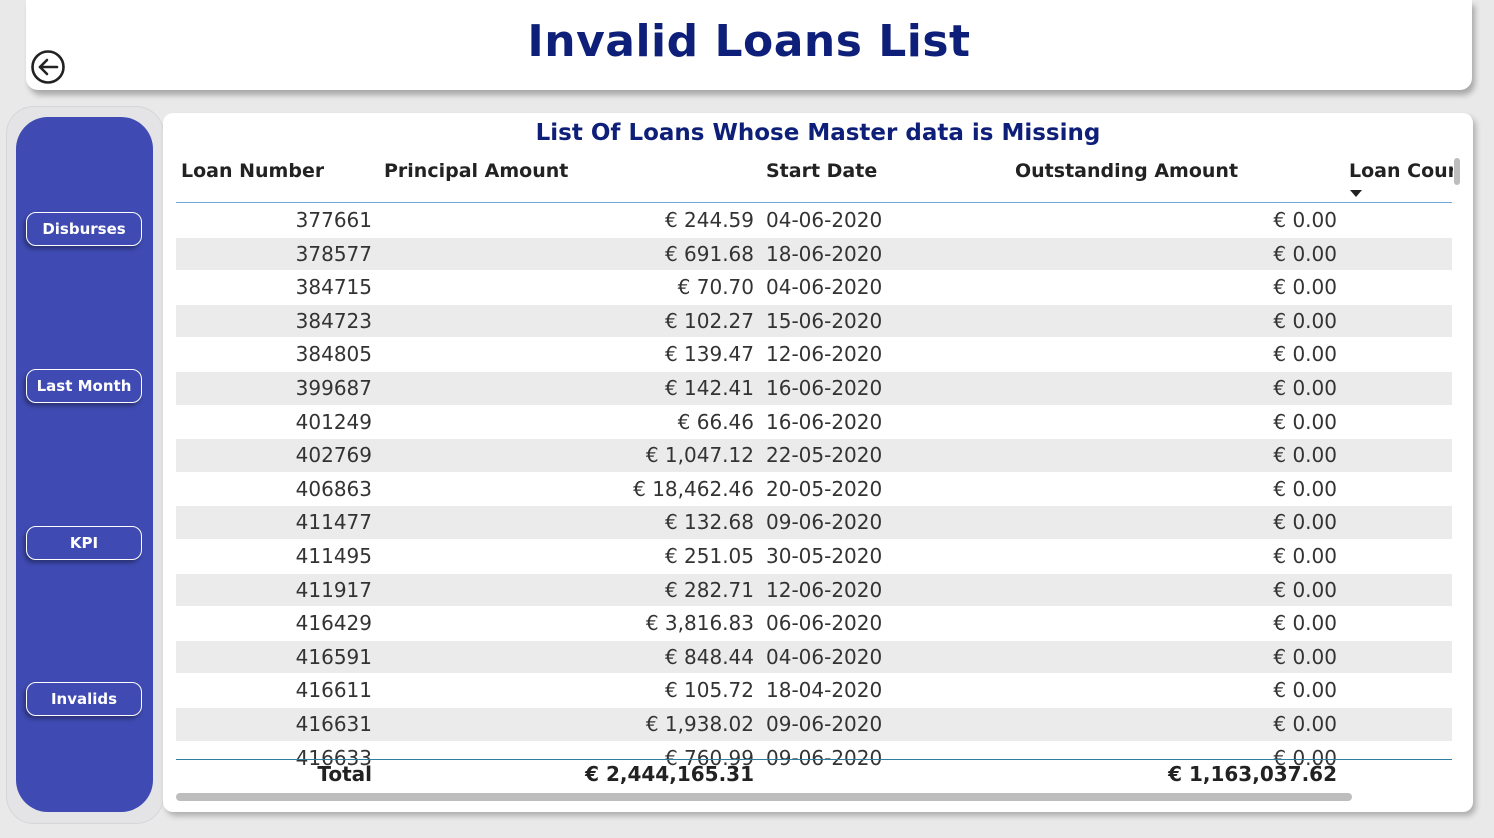  What do you see at coordinates (693, 488) in the screenshot?
I see `principal-amount-cell: € 18,462.46` at bounding box center [693, 488].